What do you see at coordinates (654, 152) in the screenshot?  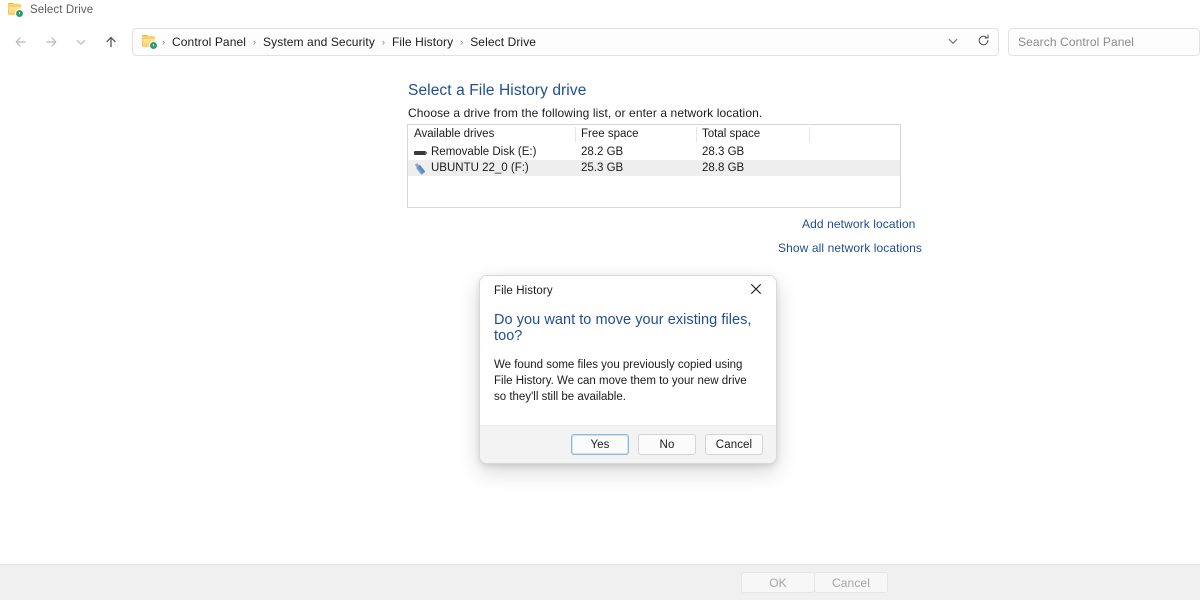 I see `table-row: Removable Disk (E:) 28.2 GB 28.3 GB` at bounding box center [654, 152].